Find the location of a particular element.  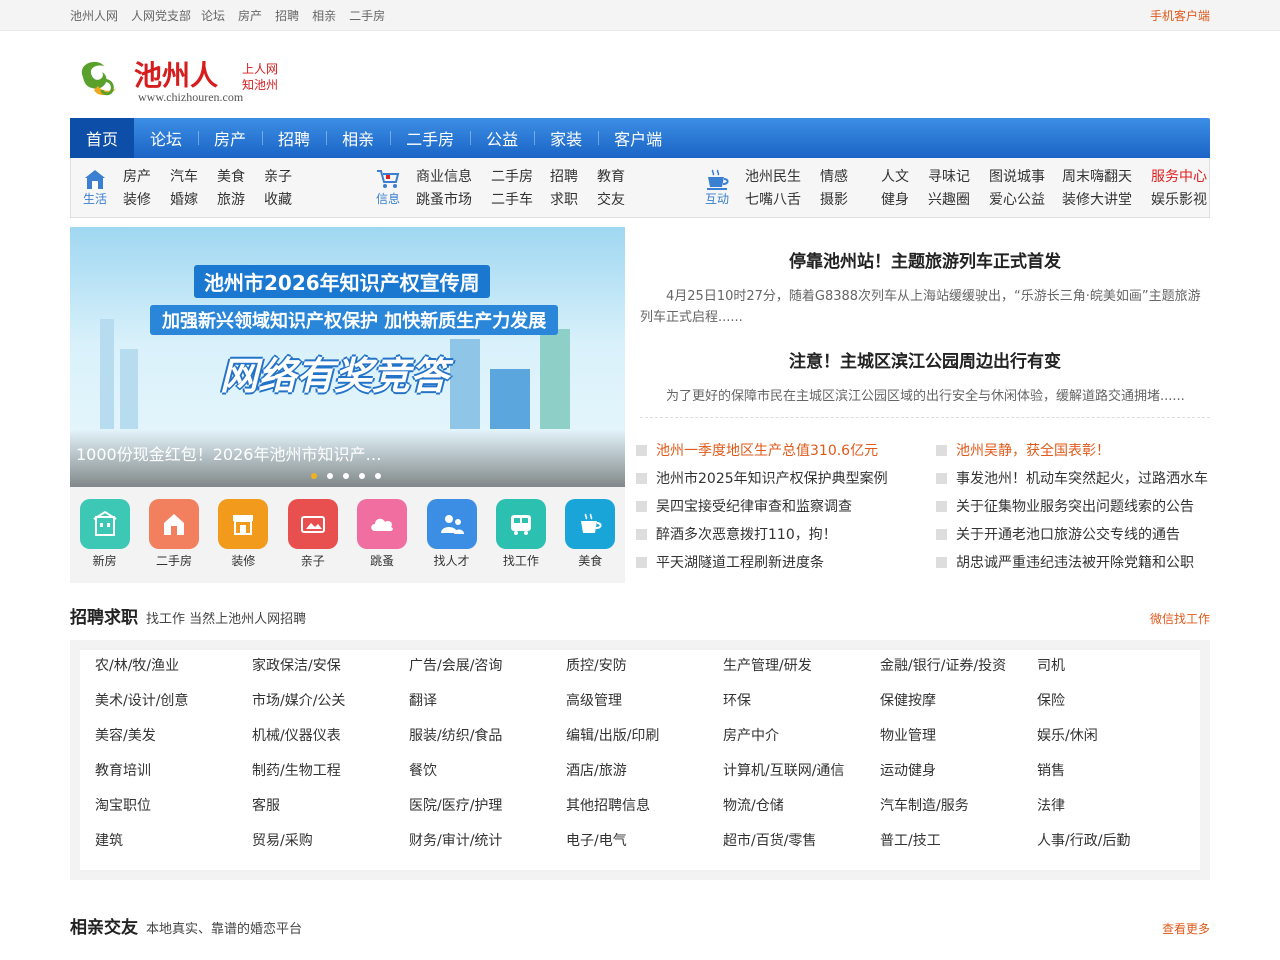

nav-charity: 公益 is located at coordinates (502, 138).